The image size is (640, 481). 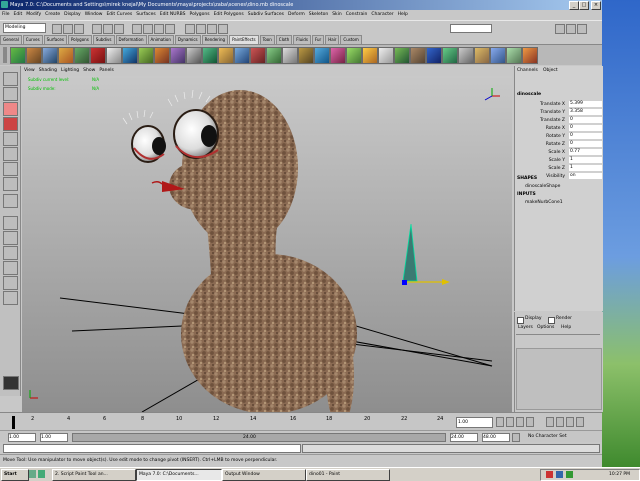 What do you see at coordinates (318, 15) in the screenshot?
I see `menu-skeleton: Skeleton` at bounding box center [318, 15].